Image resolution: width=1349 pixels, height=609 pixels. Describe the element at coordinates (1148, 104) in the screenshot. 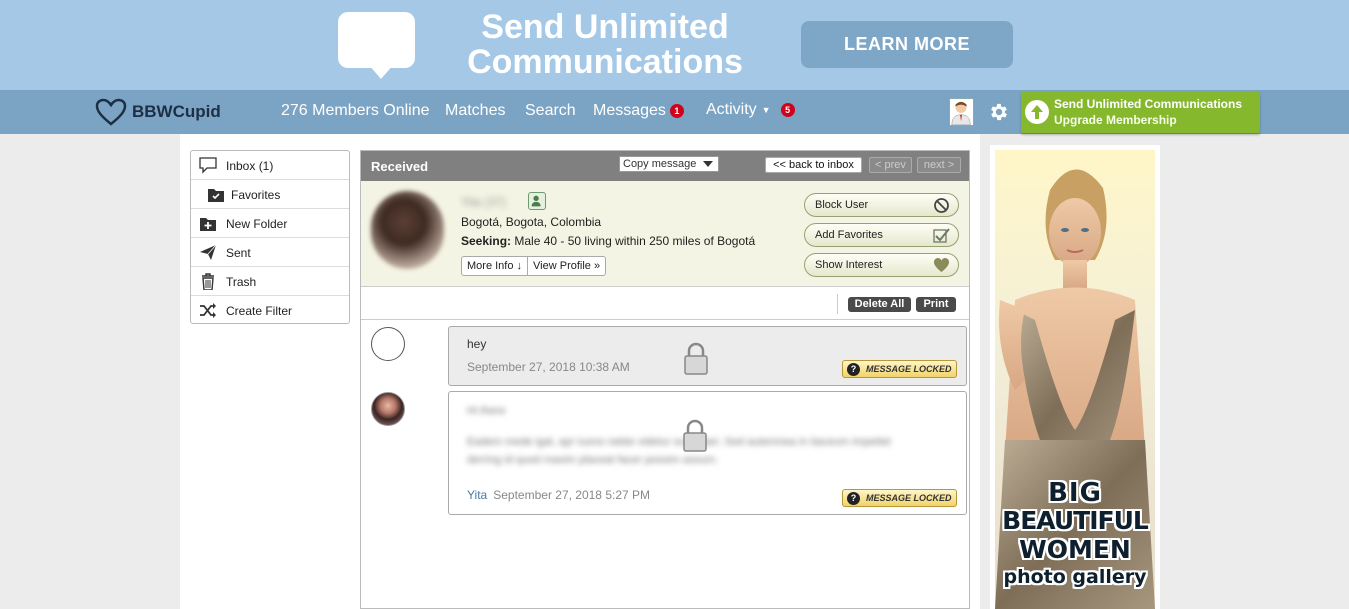

I see `upgrade-line-1: Send Unlimited Communications` at that location.